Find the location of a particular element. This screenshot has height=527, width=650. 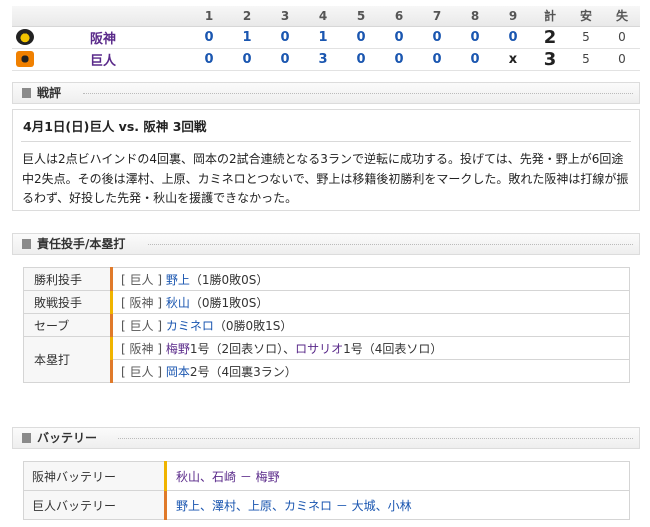

inning-header: 8 is located at coordinates (475, 16).